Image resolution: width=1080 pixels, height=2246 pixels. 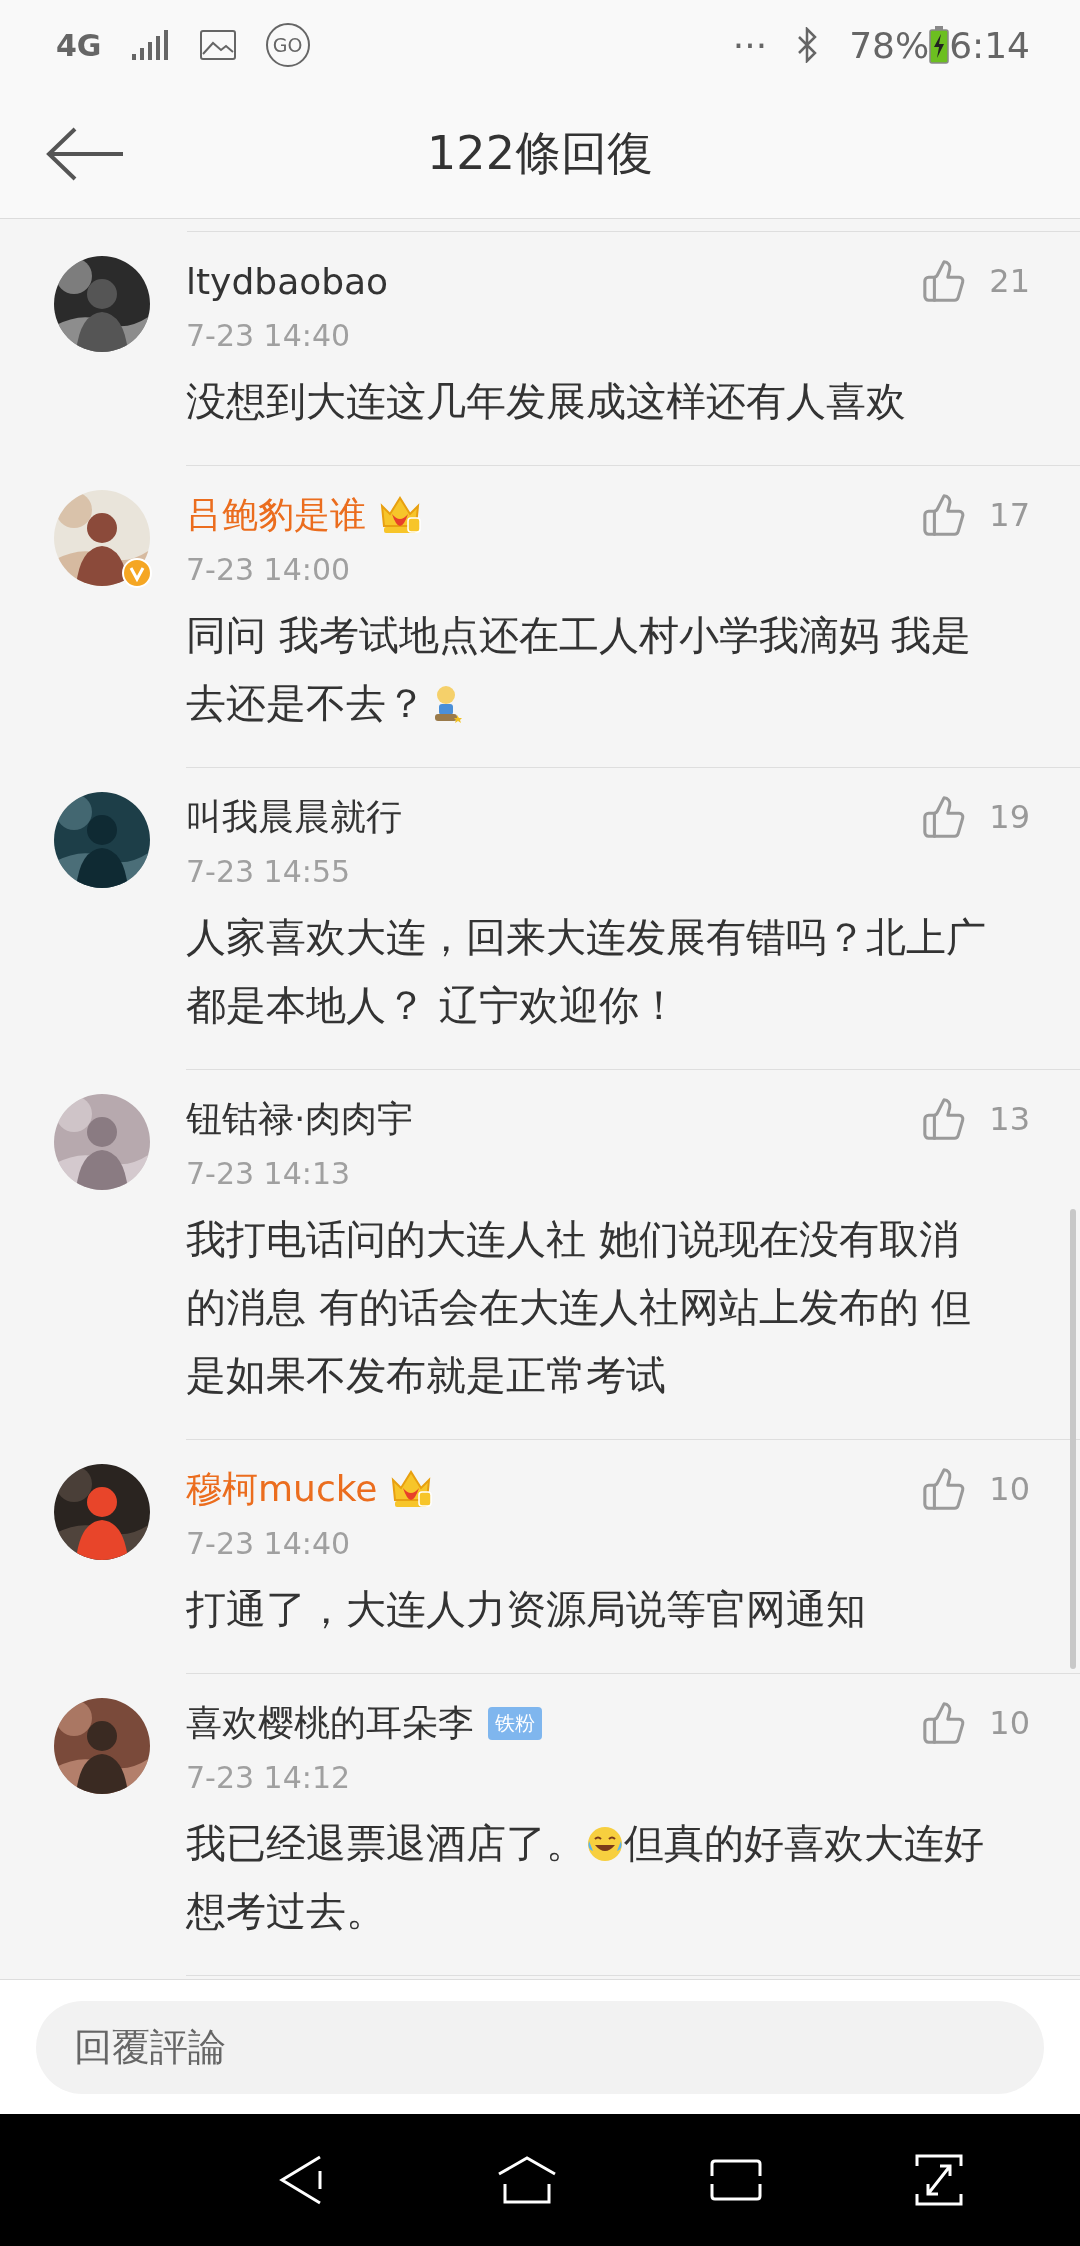 What do you see at coordinates (889, 45) in the screenshot?
I see `battery-percent: 78%` at bounding box center [889, 45].